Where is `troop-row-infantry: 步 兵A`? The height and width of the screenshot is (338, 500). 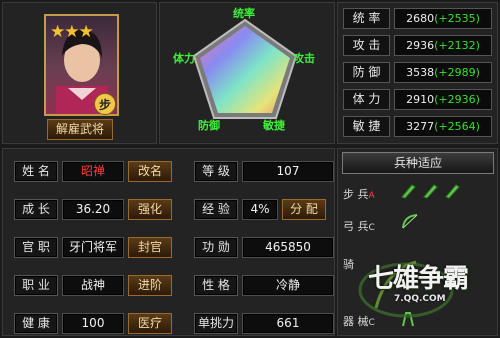 troop-row-infantry: 步 兵A is located at coordinates (359, 194).